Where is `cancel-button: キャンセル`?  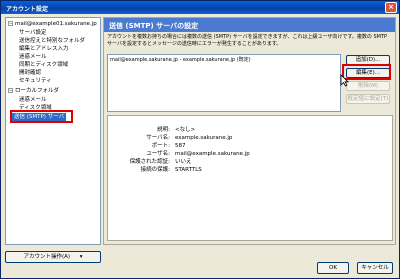
cancel-button: キャンセル is located at coordinates (375, 268).